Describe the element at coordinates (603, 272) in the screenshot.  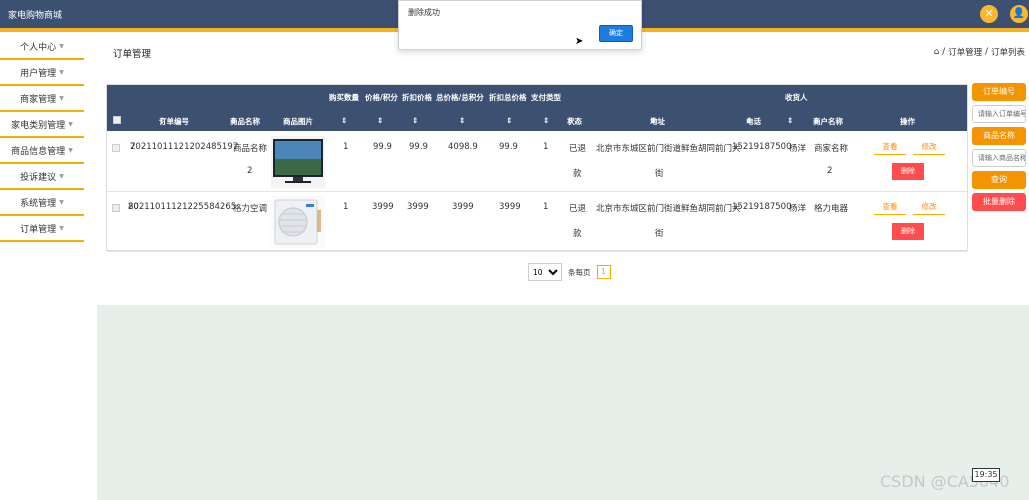
I see `page-button: 1` at that location.